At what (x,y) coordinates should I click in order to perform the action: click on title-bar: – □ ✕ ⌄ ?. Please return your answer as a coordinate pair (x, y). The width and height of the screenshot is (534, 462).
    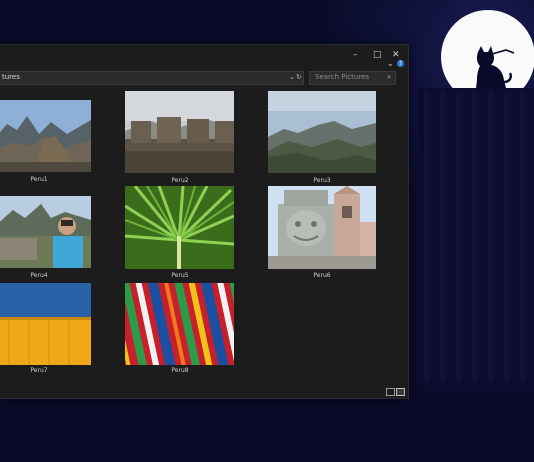
    Looking at the image, I should click on (204, 57).